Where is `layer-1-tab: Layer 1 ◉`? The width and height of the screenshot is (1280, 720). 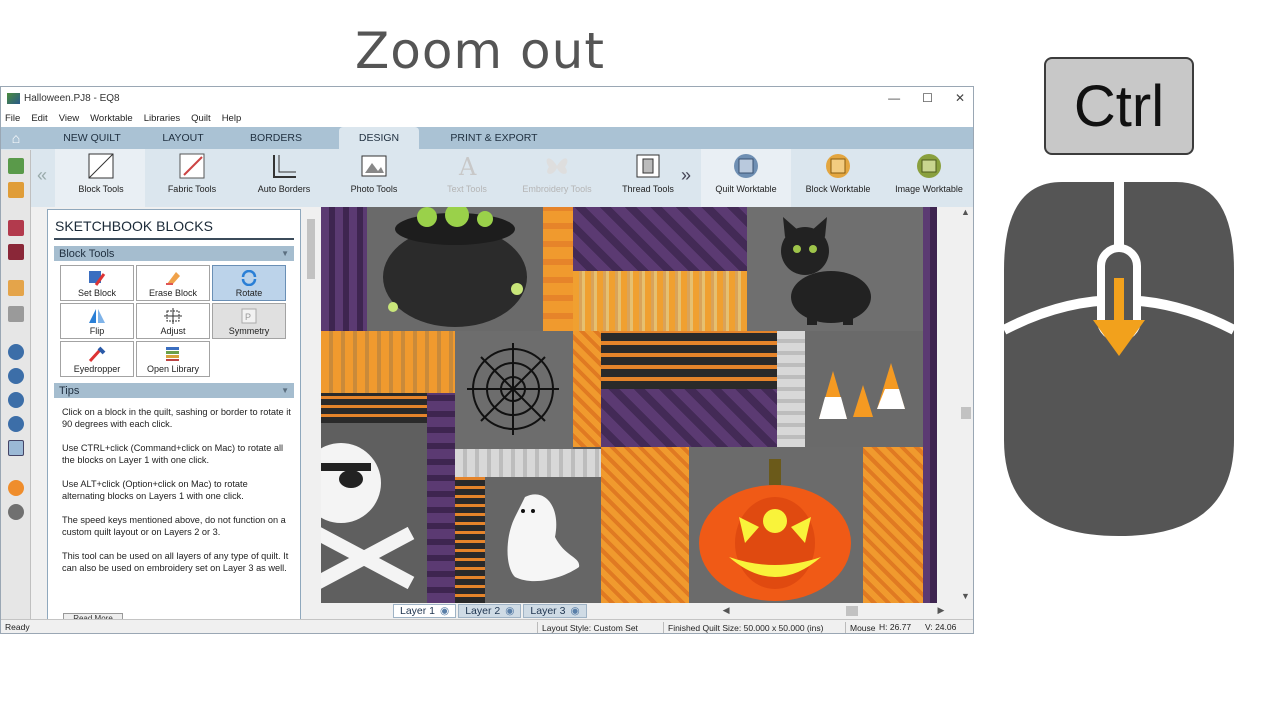 layer-1-tab: Layer 1 ◉ is located at coordinates (425, 610).